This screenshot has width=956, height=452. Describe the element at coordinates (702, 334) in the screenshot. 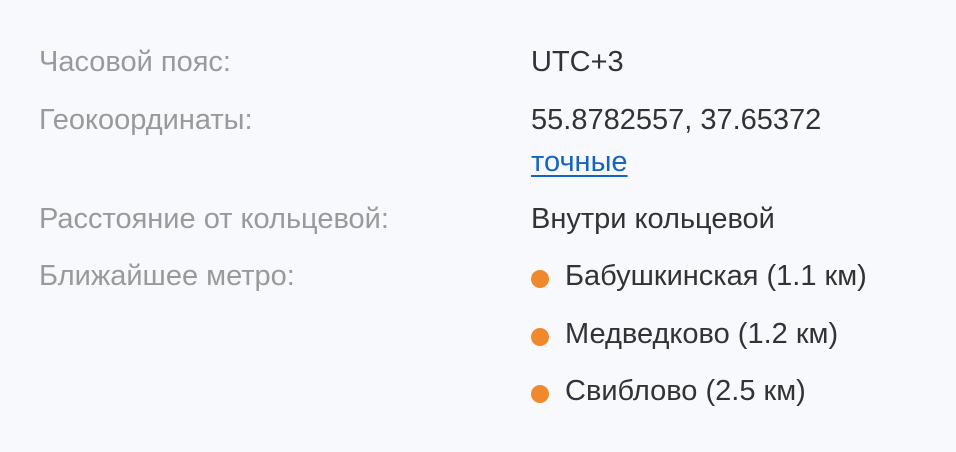

I see `metro-station-name: Медведково (1.2 км)` at that location.